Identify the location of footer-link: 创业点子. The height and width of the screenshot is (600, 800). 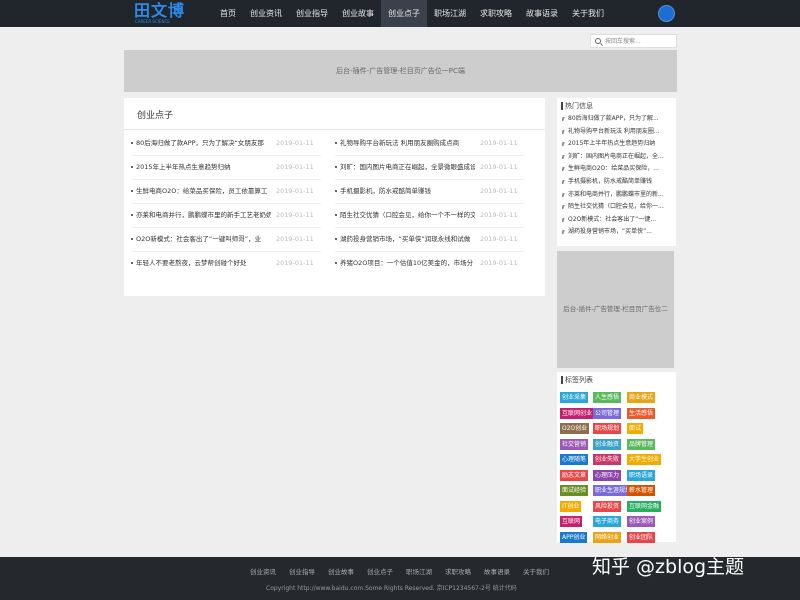
(380, 571).